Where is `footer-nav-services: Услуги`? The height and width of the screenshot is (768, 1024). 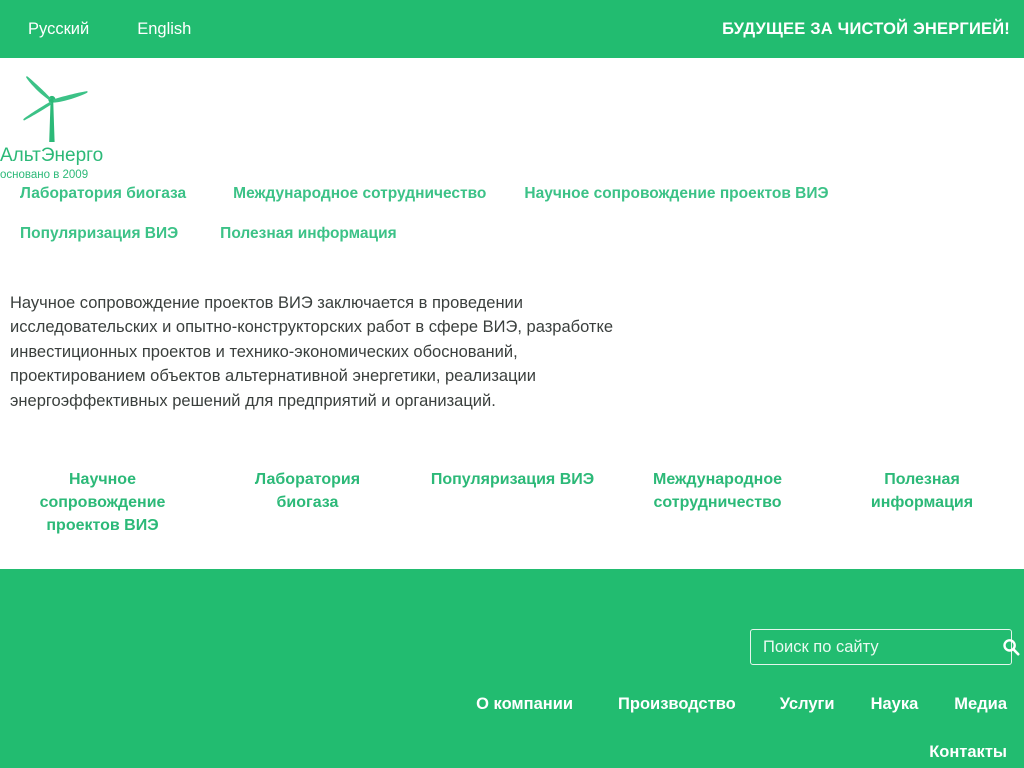 footer-nav-services: Услуги is located at coordinates (807, 705).